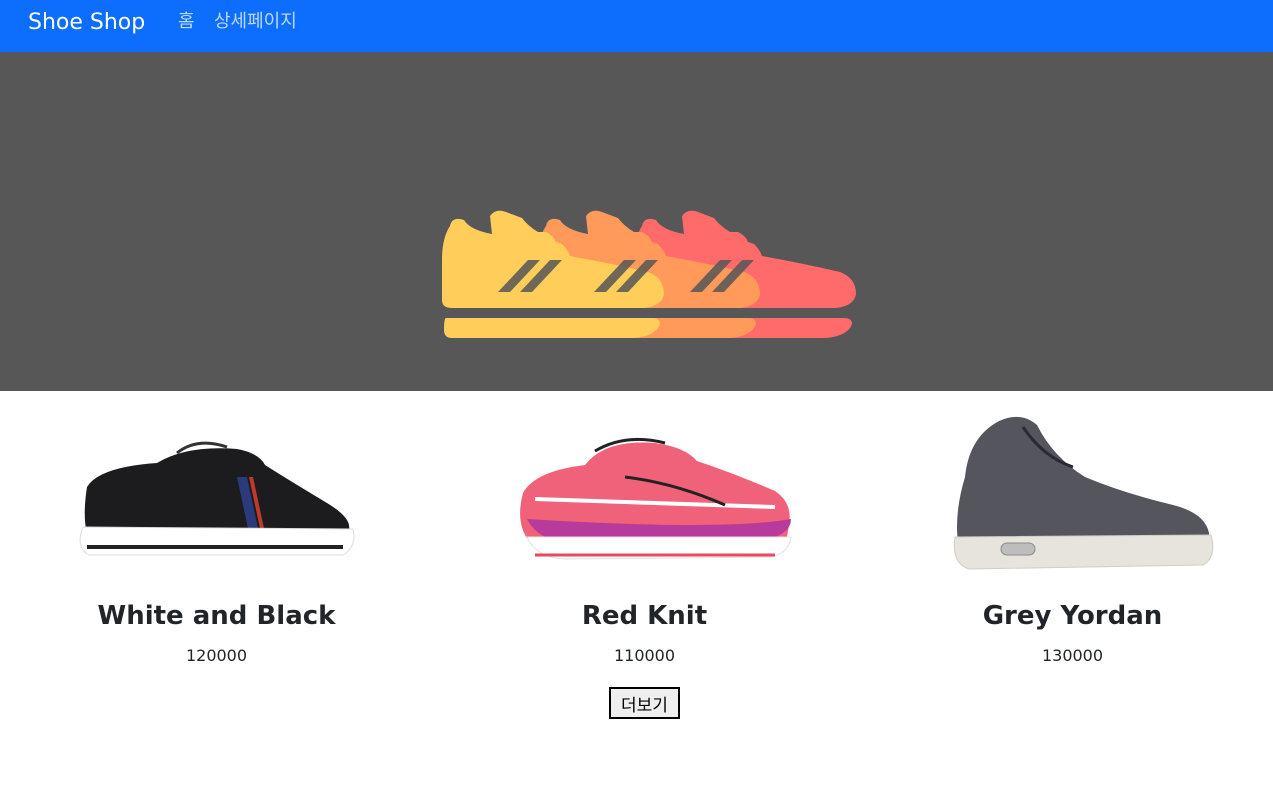  I want to click on three-sneakers-icon, so click(649, 274).